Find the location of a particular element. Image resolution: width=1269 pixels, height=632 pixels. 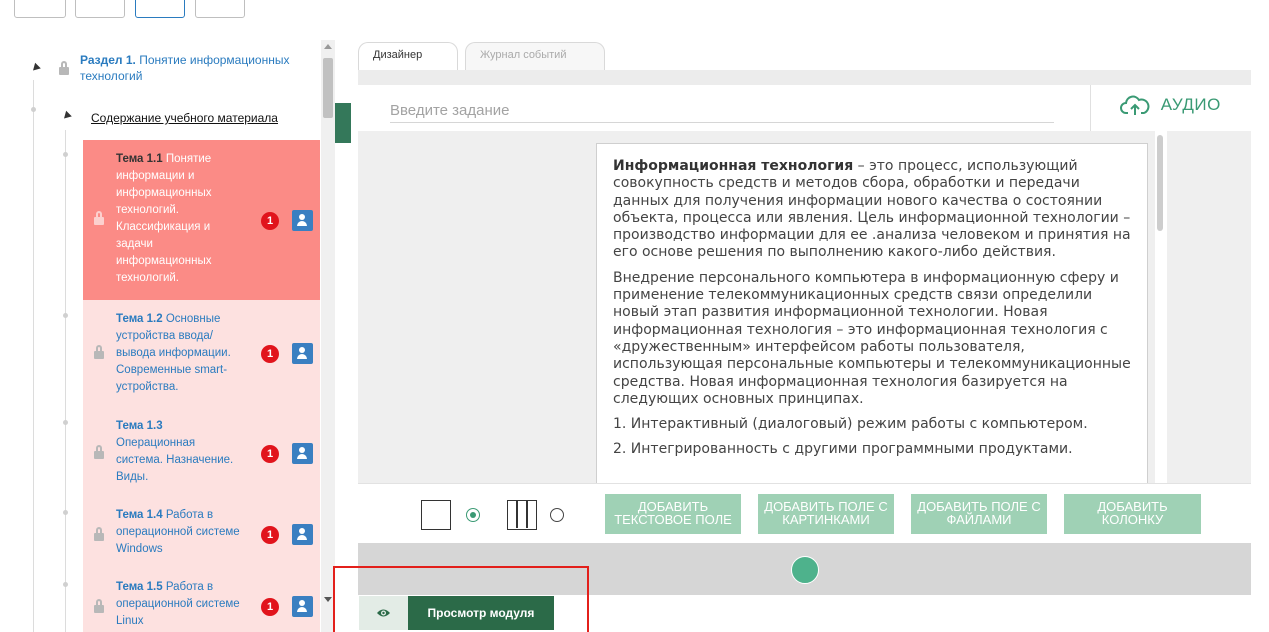

layout-radio-columns is located at coordinates (557, 515).